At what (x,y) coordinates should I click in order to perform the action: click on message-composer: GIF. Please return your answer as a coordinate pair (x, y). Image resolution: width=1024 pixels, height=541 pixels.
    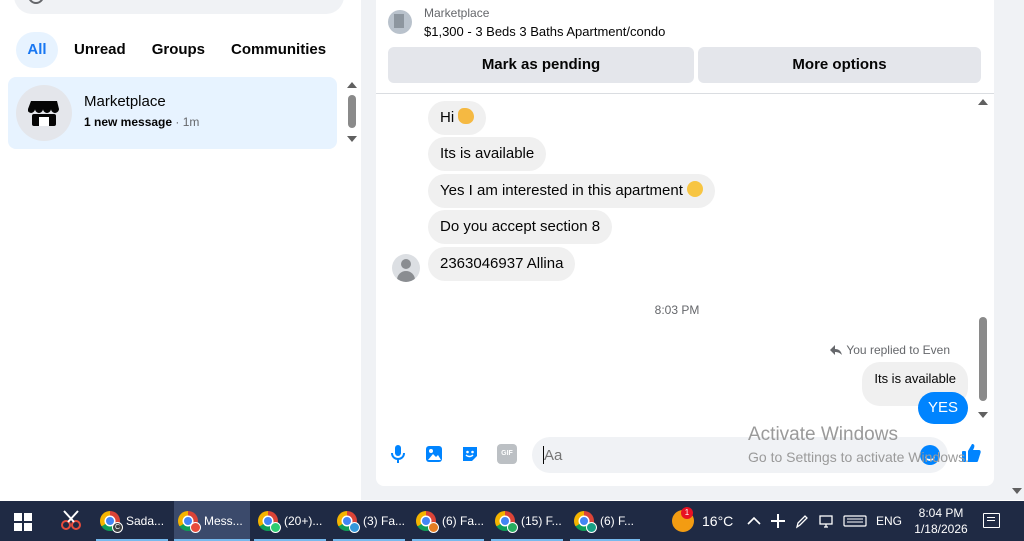
    Looking at the image, I should click on (685, 455).